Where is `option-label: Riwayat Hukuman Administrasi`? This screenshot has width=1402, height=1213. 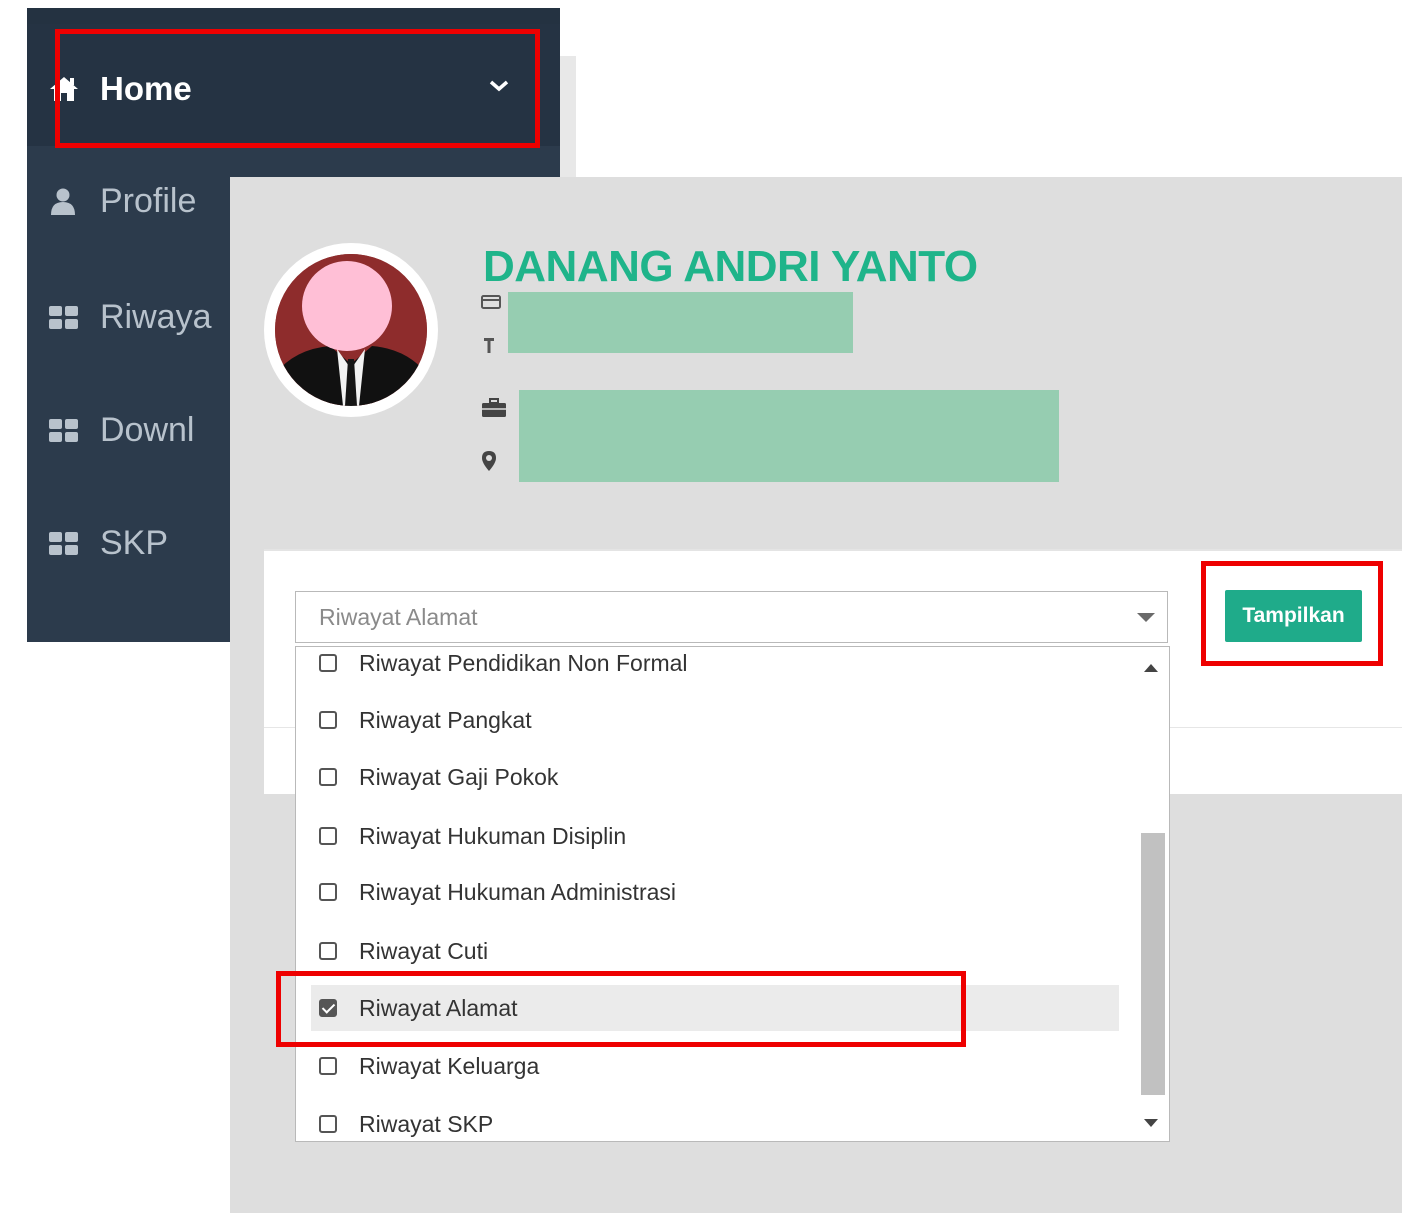 option-label: Riwayat Hukuman Administrasi is located at coordinates (518, 891).